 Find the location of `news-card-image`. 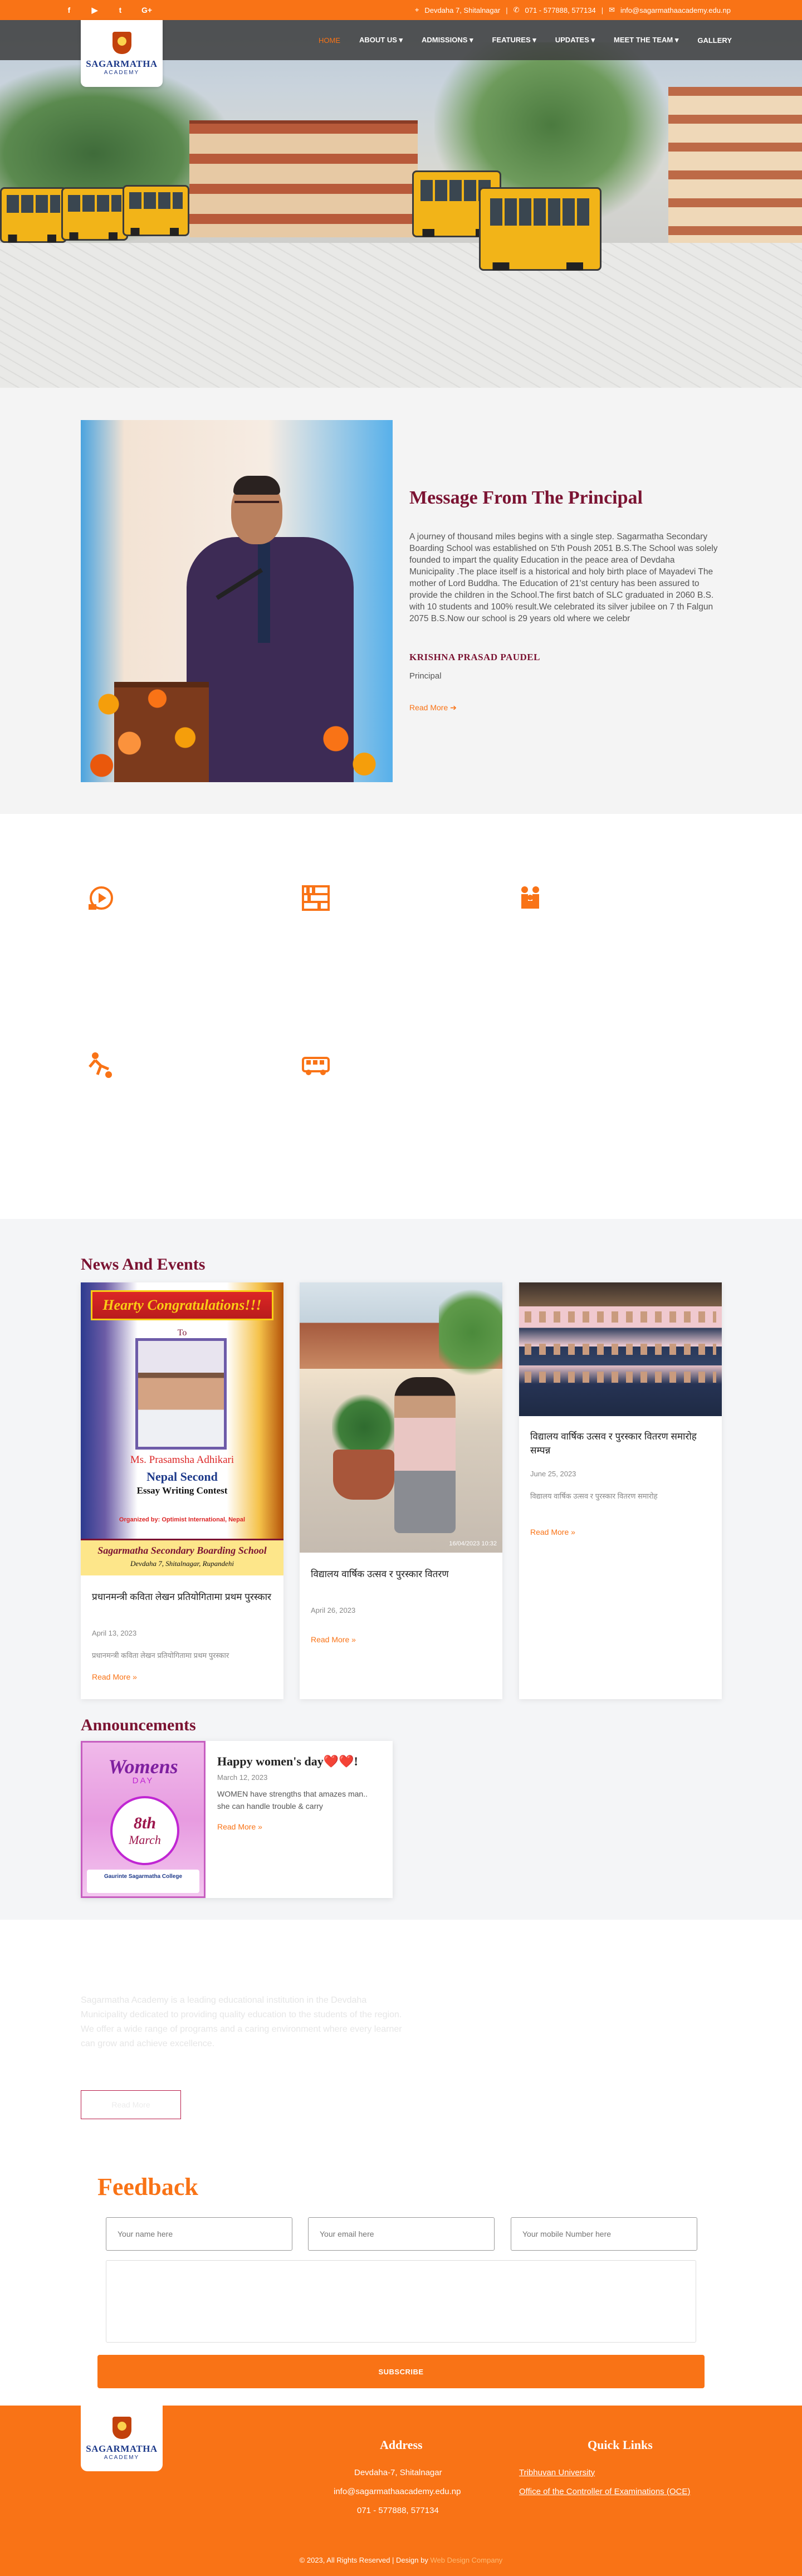

news-card-image is located at coordinates (620, 1349).